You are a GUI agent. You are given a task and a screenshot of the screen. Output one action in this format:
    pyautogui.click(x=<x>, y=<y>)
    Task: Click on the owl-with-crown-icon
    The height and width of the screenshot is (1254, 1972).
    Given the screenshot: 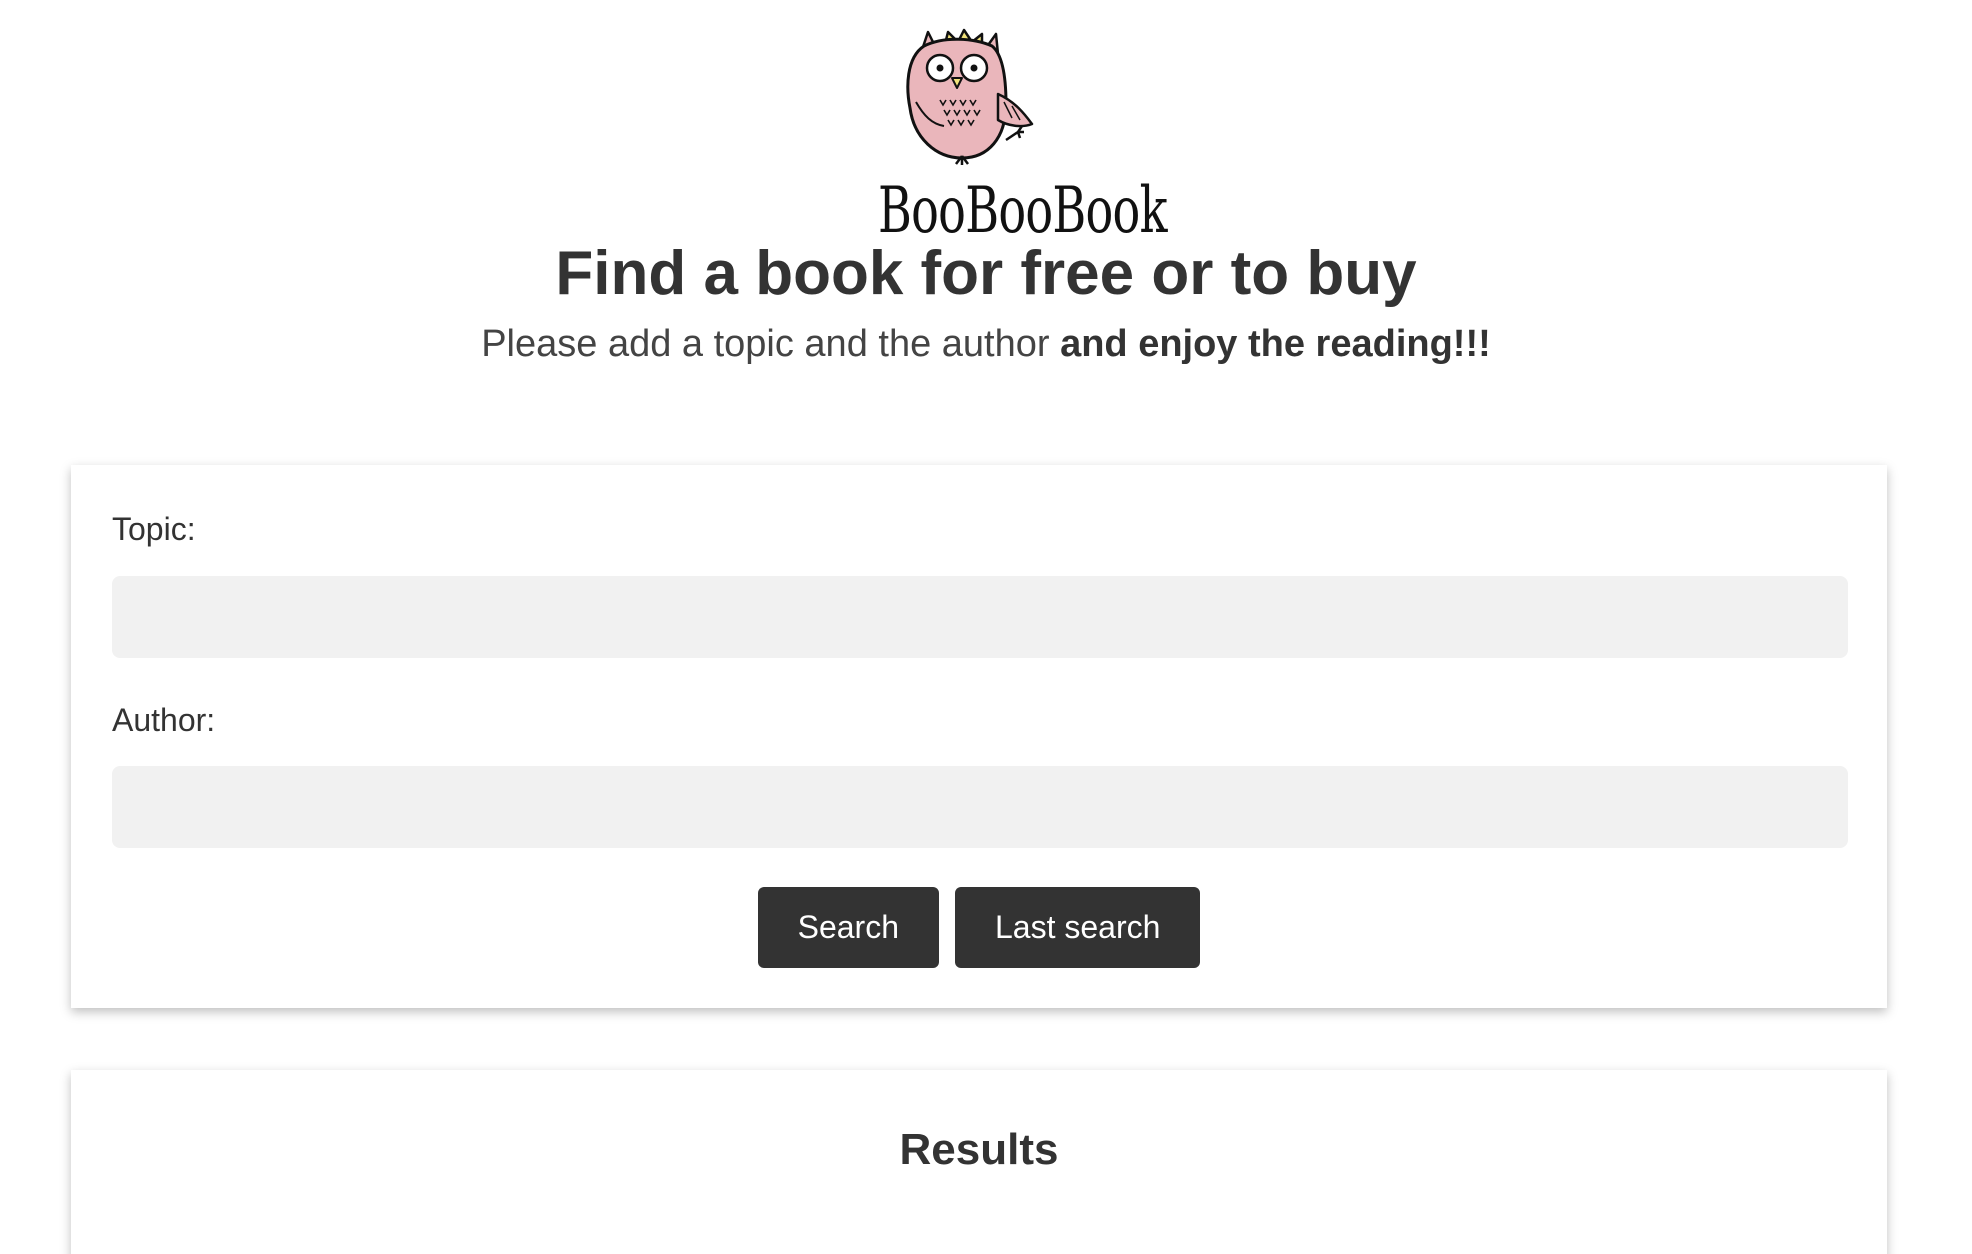 What is the action you would take?
    pyautogui.click(x=970, y=96)
    